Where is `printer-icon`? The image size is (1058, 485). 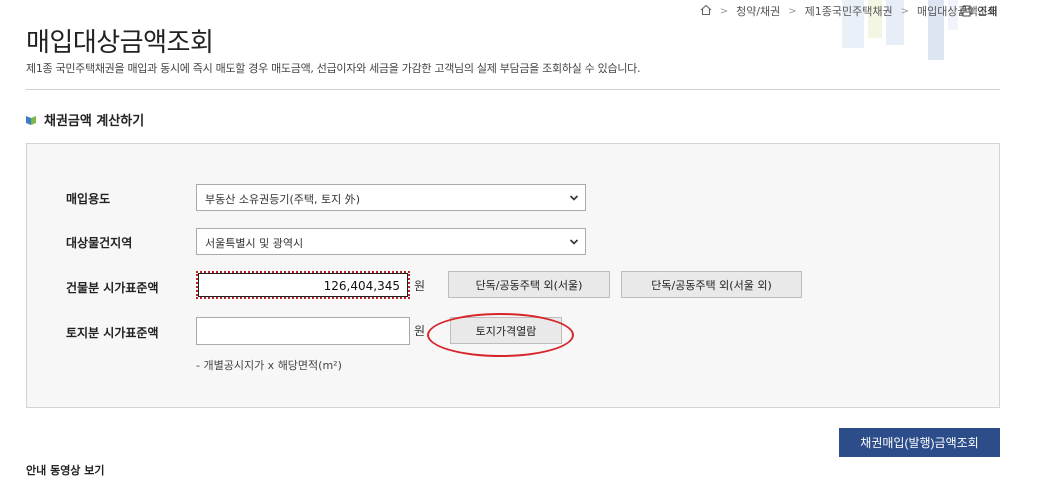 printer-icon is located at coordinates (966, 11).